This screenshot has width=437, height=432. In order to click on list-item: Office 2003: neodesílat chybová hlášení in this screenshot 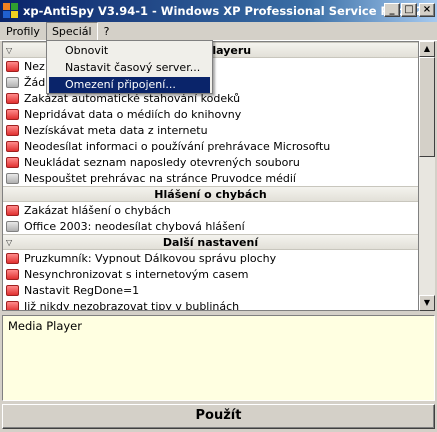, I will do `click(210, 226)`.